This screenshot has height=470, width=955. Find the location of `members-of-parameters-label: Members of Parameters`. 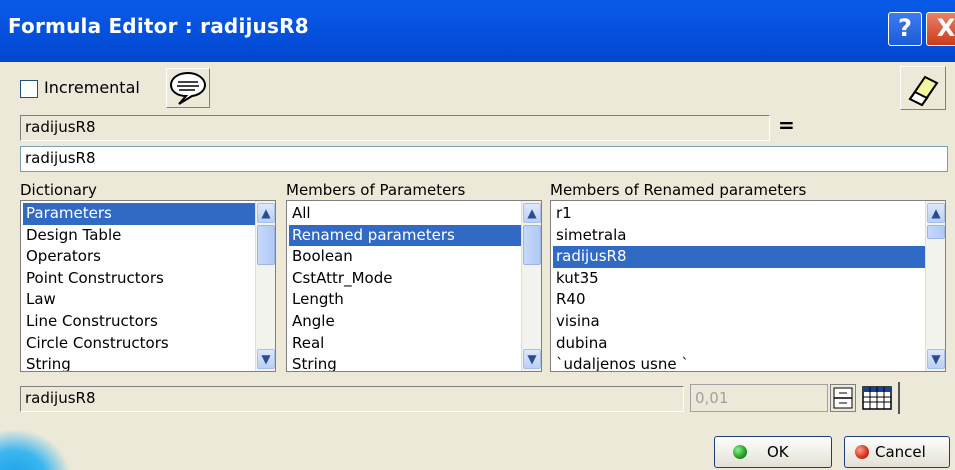

members-of-parameters-label: Members of Parameters is located at coordinates (376, 190).